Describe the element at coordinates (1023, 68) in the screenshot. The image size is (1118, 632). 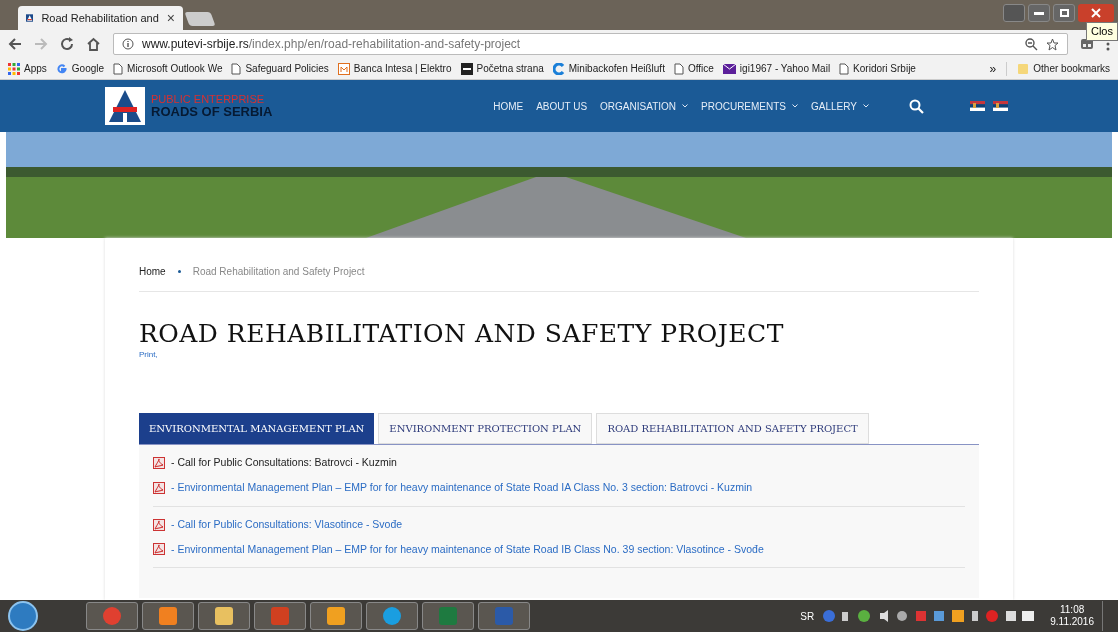
I see `folder-icon` at that location.